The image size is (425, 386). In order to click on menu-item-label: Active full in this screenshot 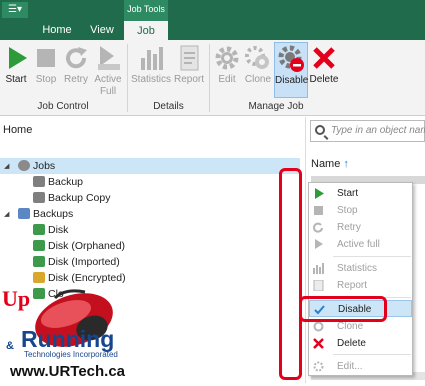, I will do `click(358, 244)`.